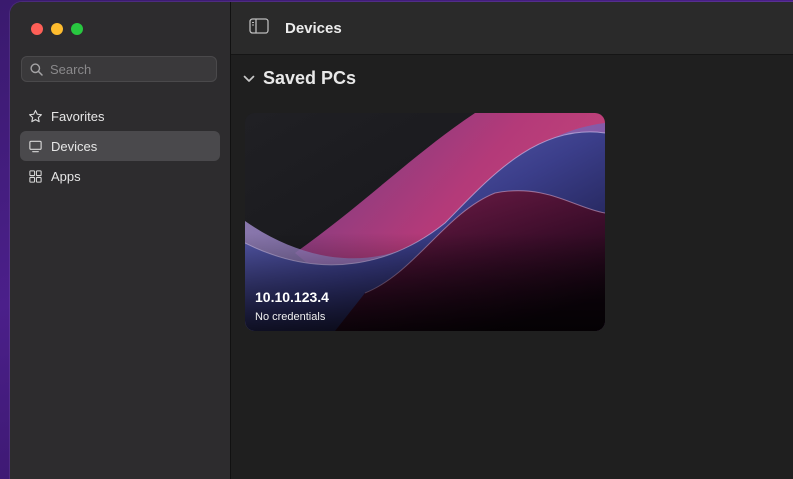  Describe the element at coordinates (78, 116) in the screenshot. I see `sidebar-item-label: Favorites` at that location.